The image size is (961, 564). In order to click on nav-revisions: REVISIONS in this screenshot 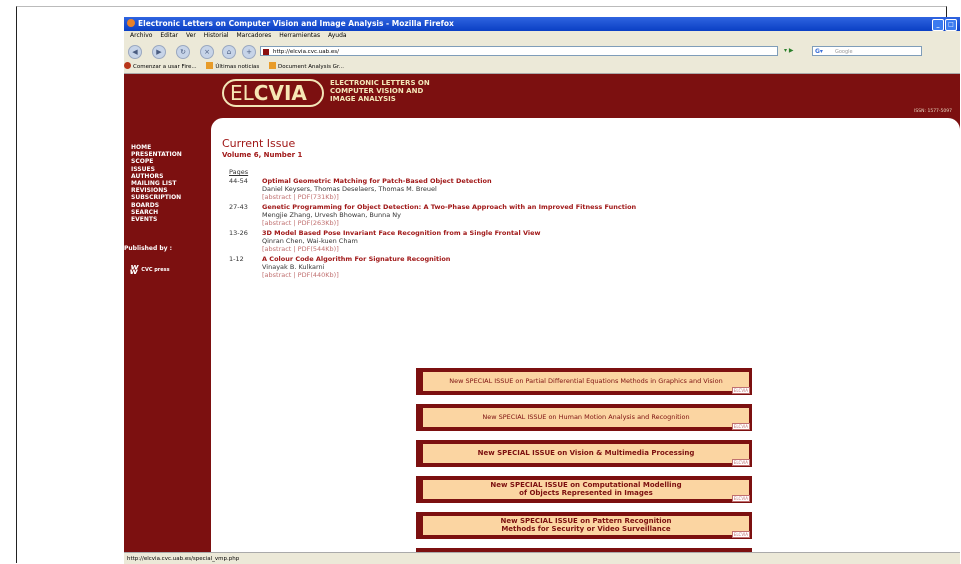, I will do `click(156, 190)`.